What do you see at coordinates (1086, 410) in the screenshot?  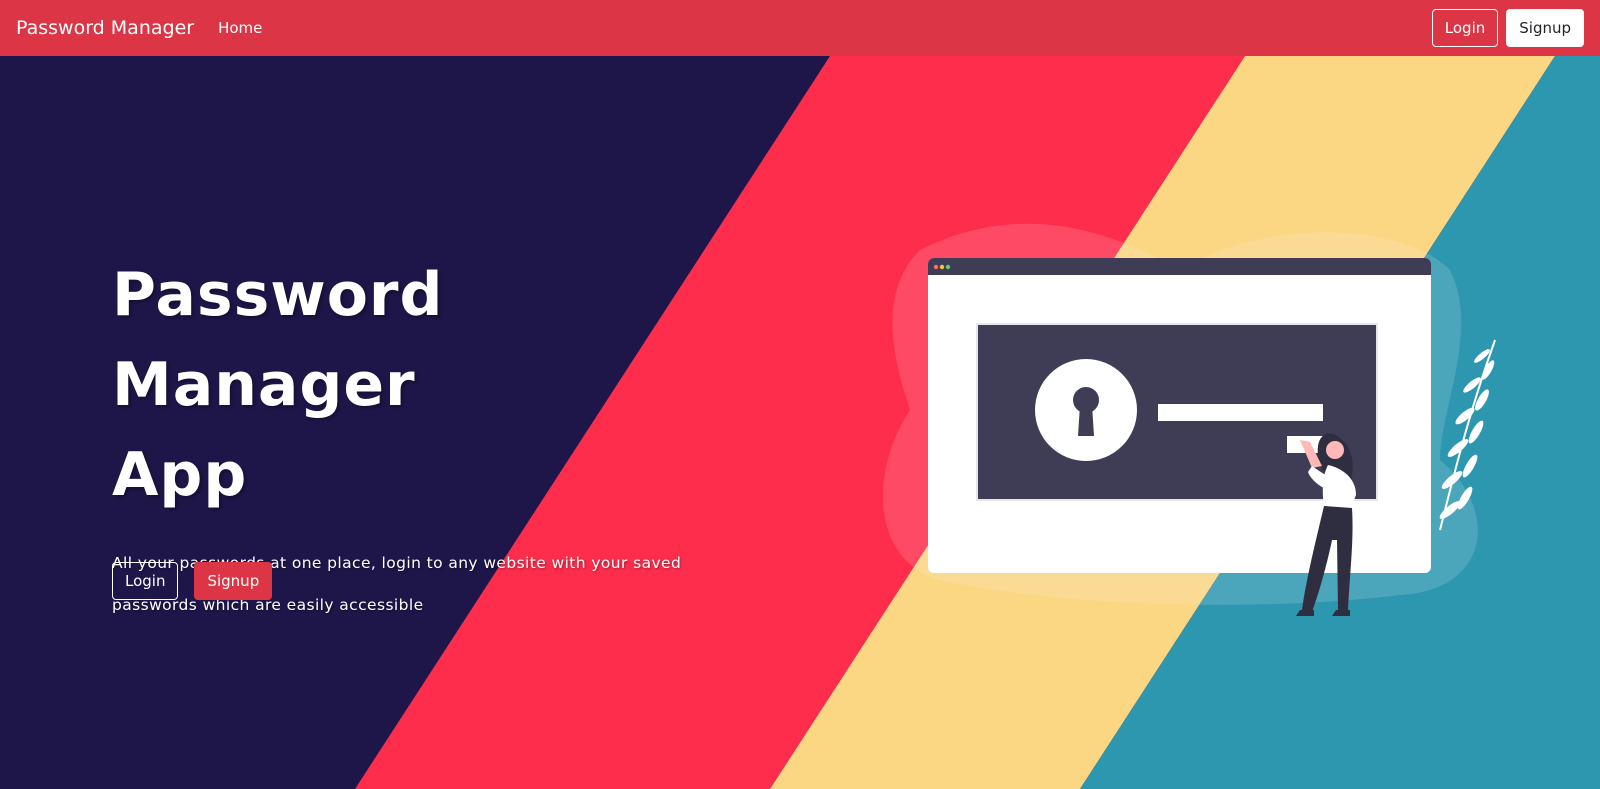 I see `keyhole-icon` at bounding box center [1086, 410].